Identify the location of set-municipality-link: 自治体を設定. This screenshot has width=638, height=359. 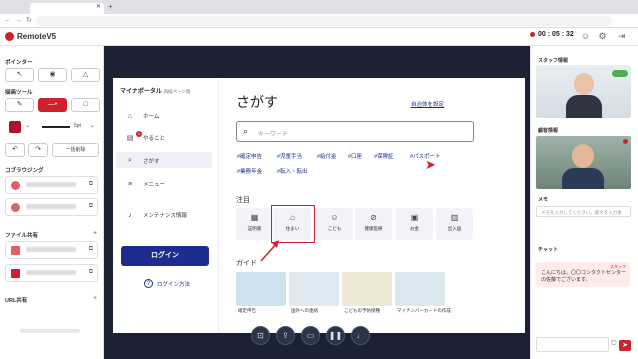
(427, 104).